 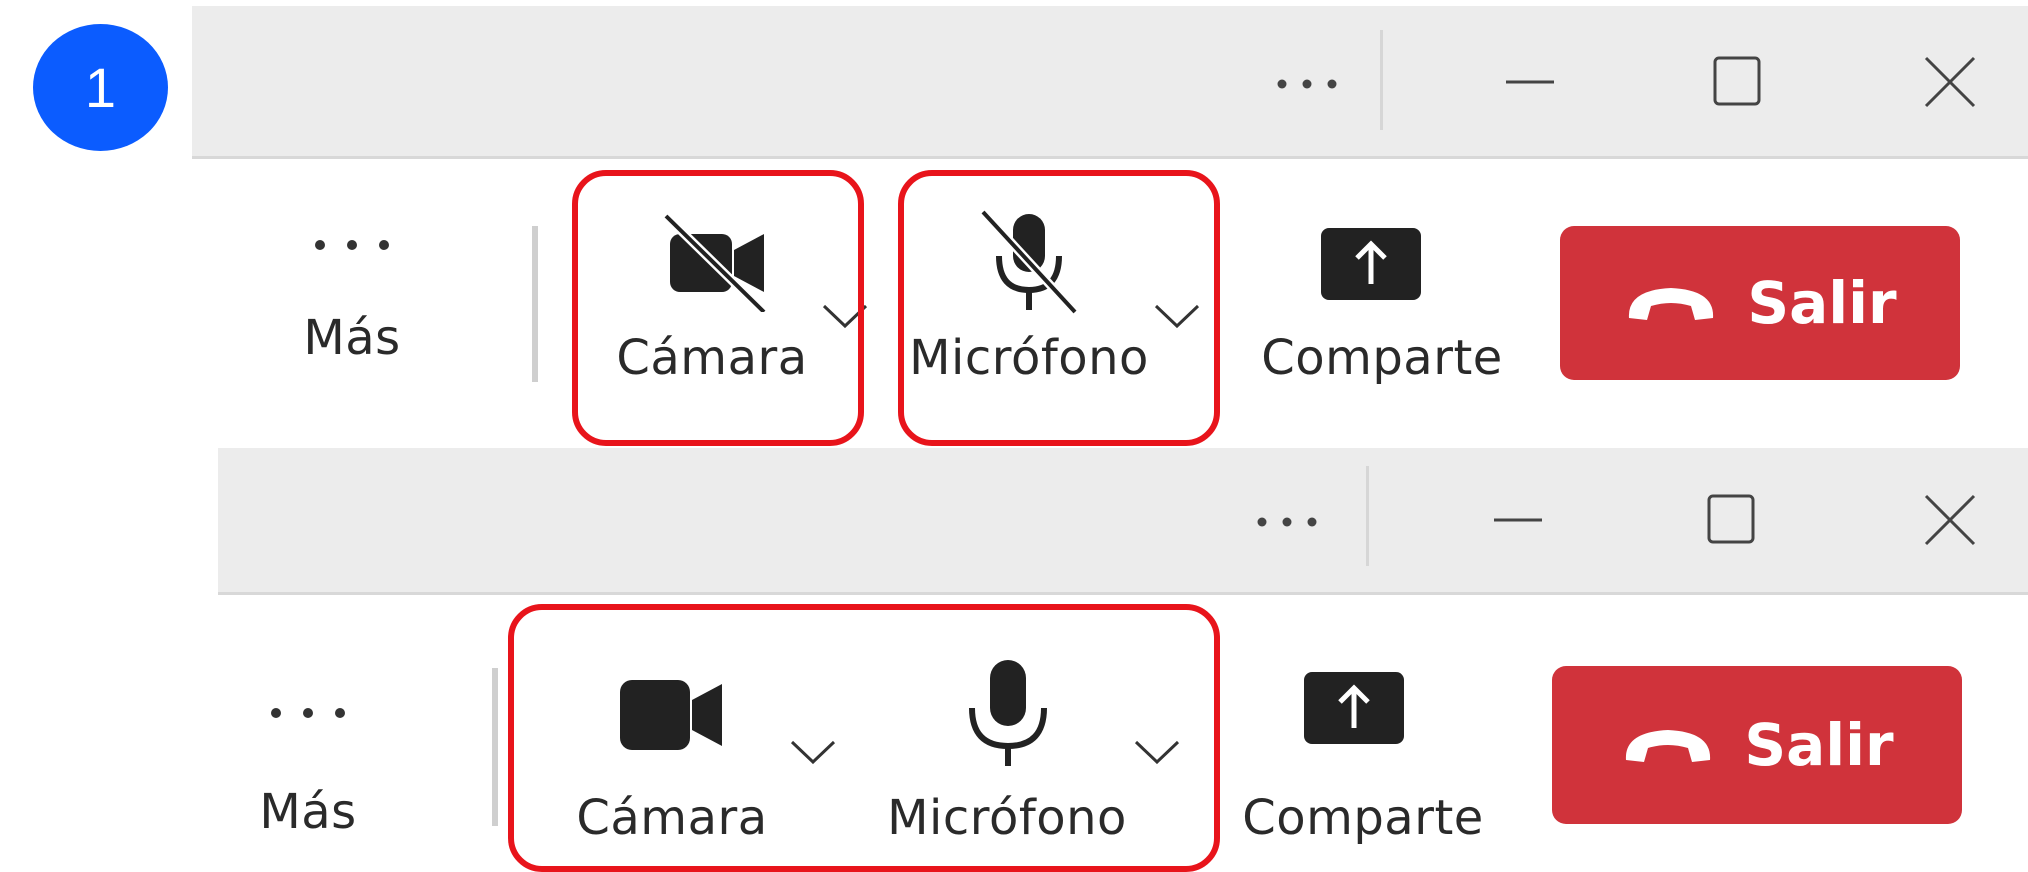 I want to click on microphone-off-icon, so click(x=1029, y=262).